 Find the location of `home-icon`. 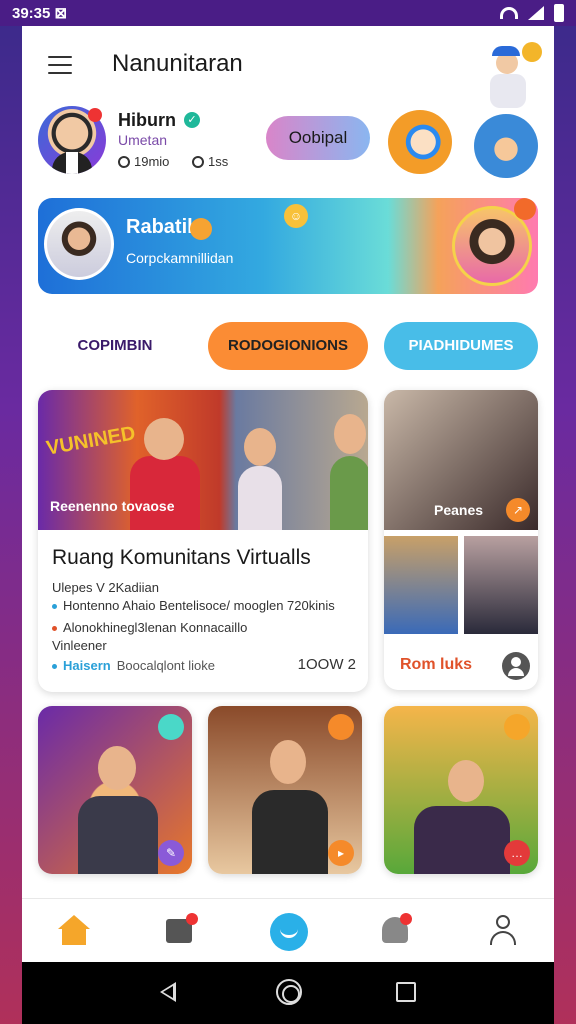

home-icon is located at coordinates (74, 931).